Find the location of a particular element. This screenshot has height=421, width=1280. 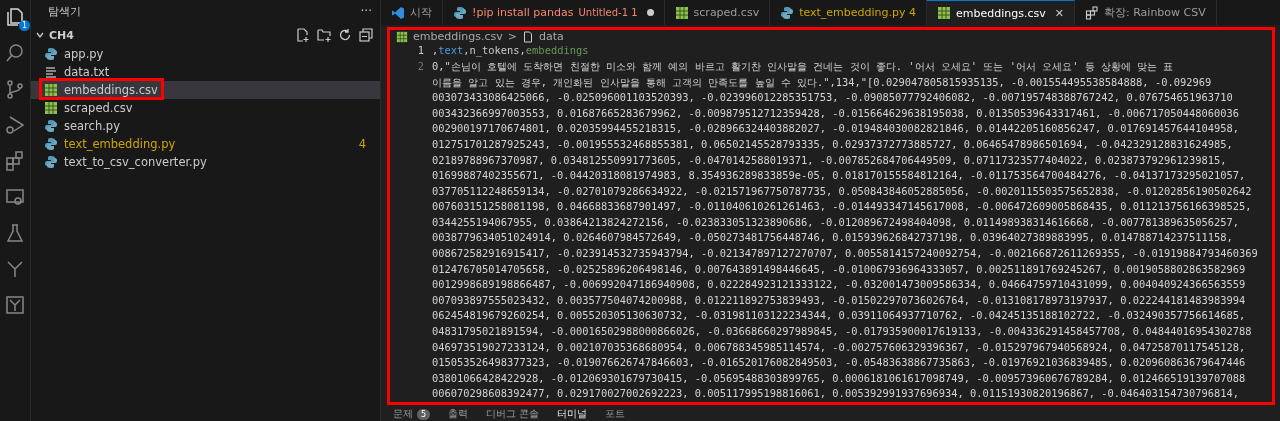

sidebar-title: 탐색기 is located at coordinates (64, 11).